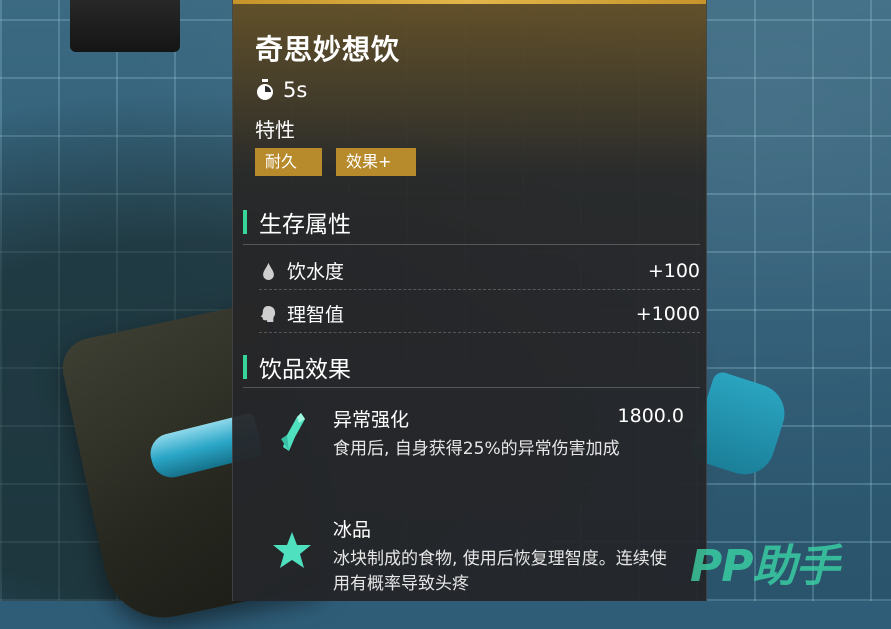 The width and height of the screenshot is (891, 629). Describe the element at coordinates (316, 272) in the screenshot. I see `stat-label: 饮水度` at that location.